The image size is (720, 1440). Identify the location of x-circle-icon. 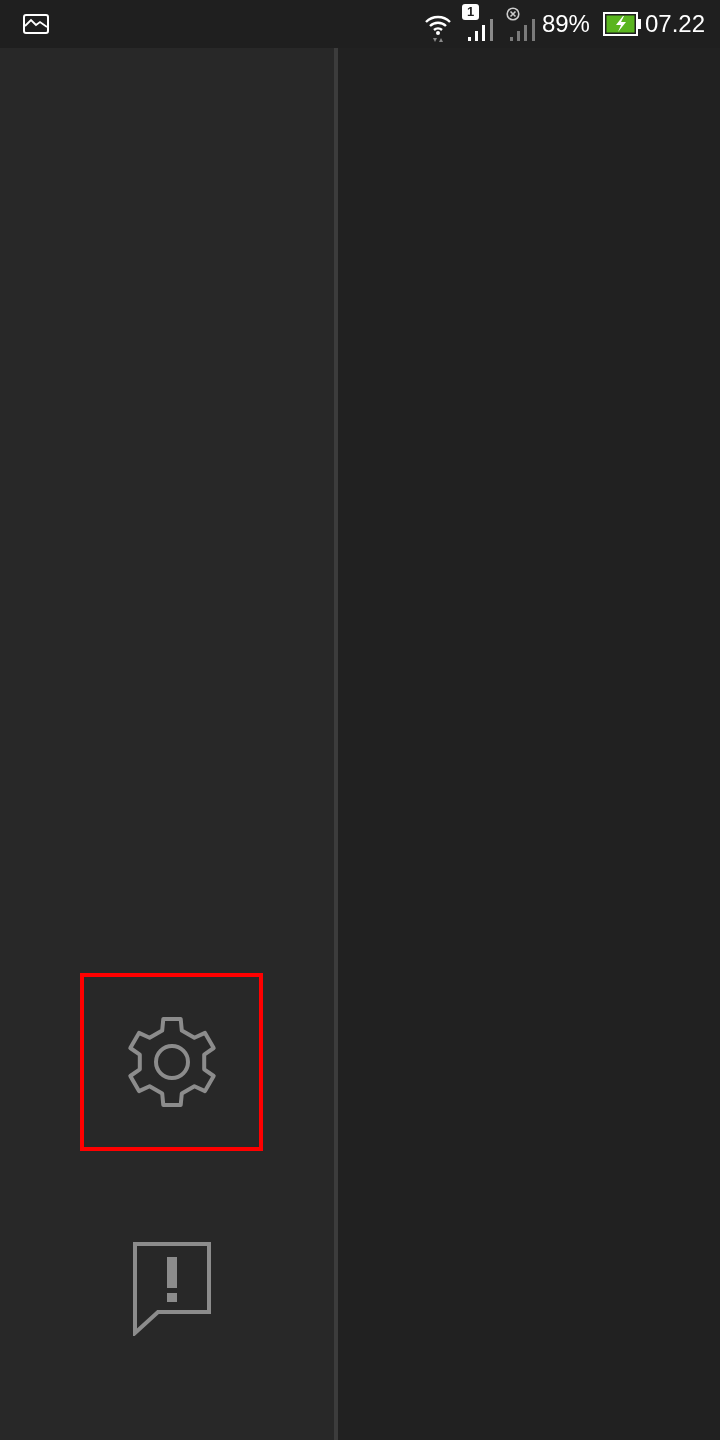
(512, 14).